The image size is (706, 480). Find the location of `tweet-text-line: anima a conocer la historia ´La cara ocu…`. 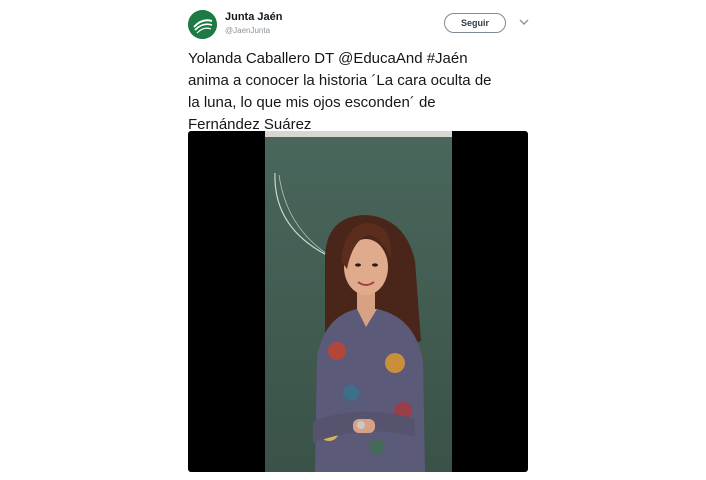

tweet-text-line: anima a conocer la historia ´La cara ocu… is located at coordinates (340, 80).